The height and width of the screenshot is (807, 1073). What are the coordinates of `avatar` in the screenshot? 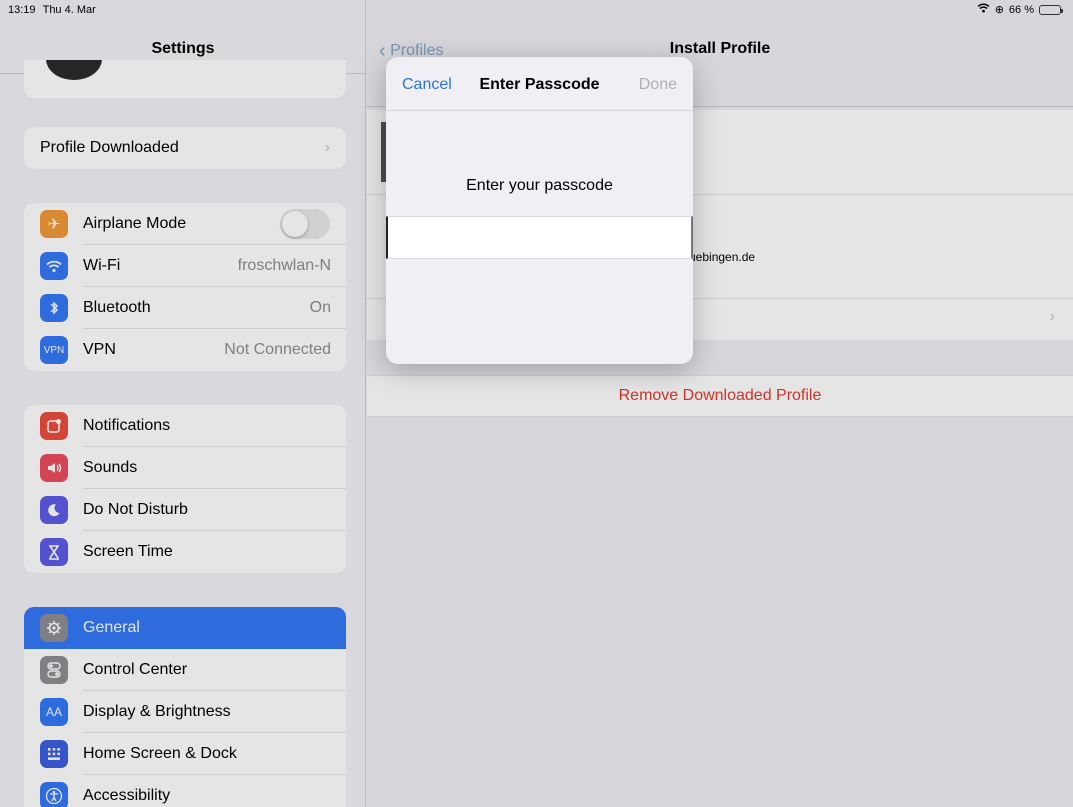 It's located at (74, 70).